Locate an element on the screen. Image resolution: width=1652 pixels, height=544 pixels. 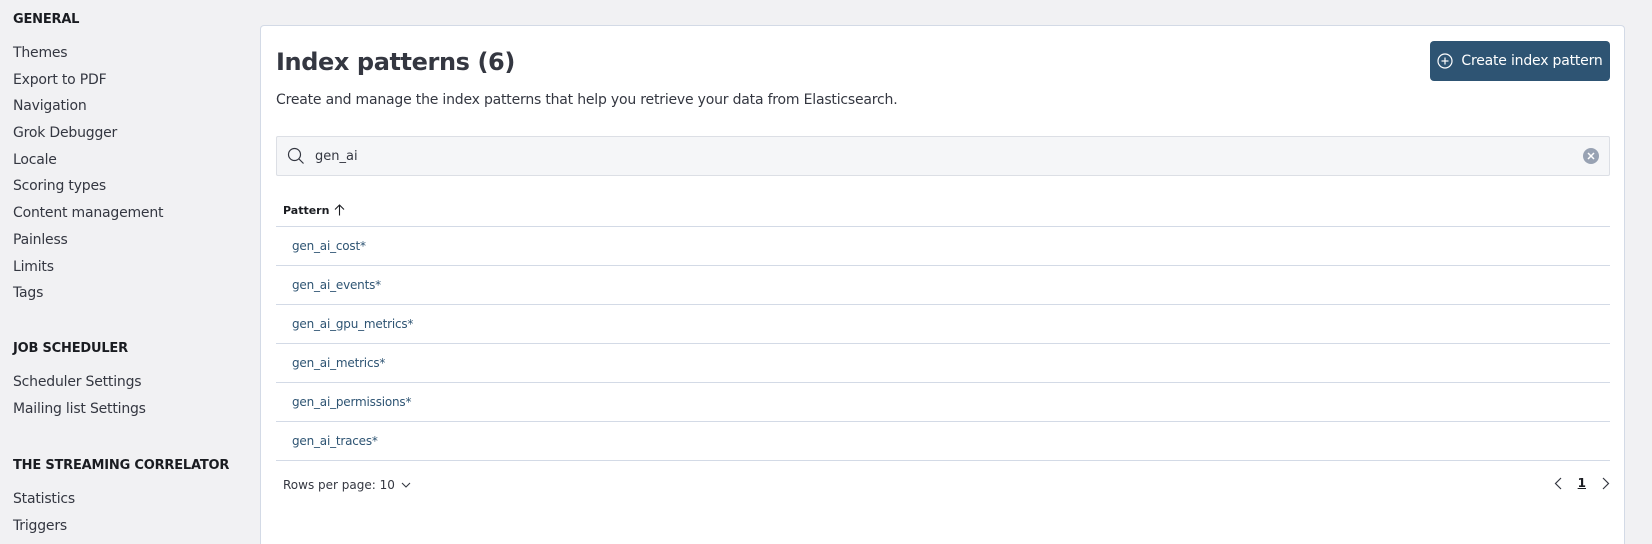
rows-per-page-label: Rows per page: 10 is located at coordinates (339, 485).